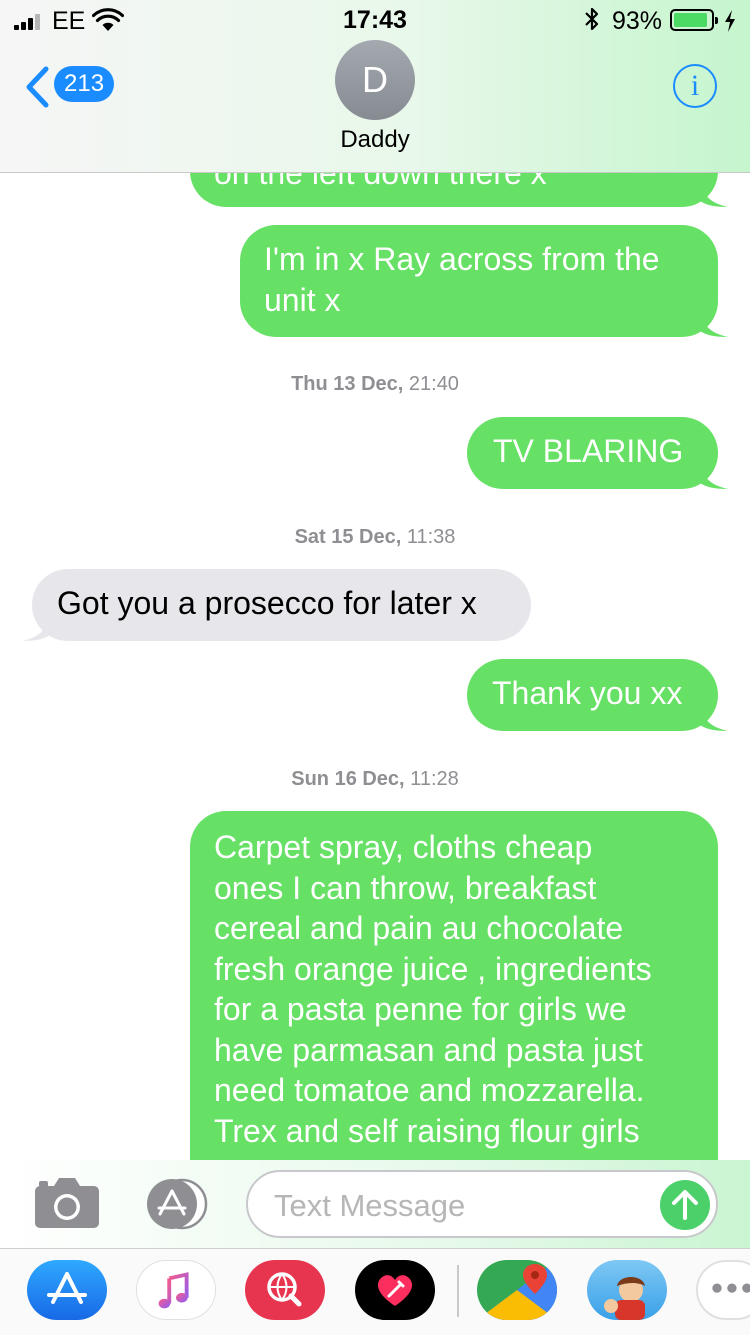 The height and width of the screenshot is (1335, 750). I want to click on app-store-icon, so click(67, 1290).